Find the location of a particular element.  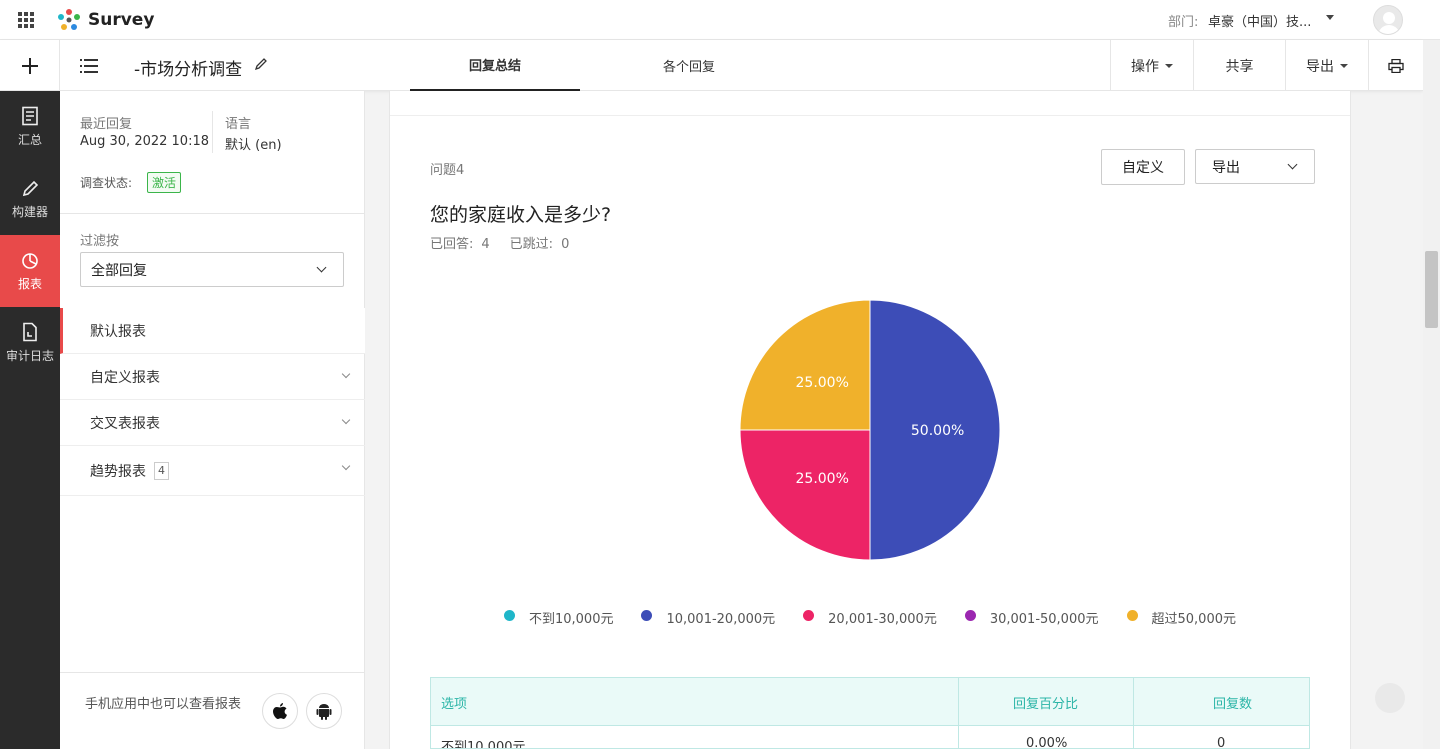

legend-item: 10,001-20,000元 is located at coordinates (708, 617).